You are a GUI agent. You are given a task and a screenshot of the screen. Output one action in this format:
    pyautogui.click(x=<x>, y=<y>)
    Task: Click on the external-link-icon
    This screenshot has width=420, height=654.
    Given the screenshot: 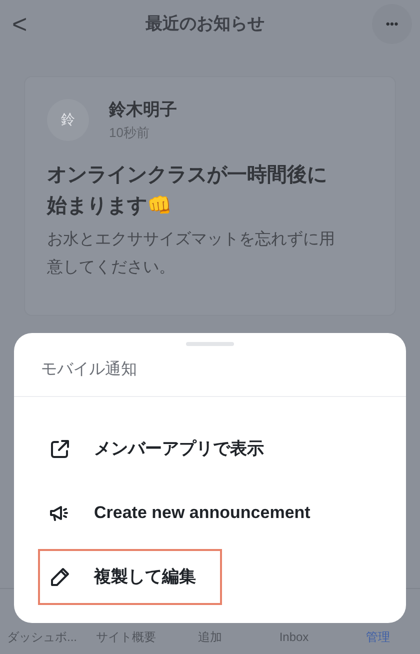 What is the action you would take?
    pyautogui.click(x=60, y=449)
    